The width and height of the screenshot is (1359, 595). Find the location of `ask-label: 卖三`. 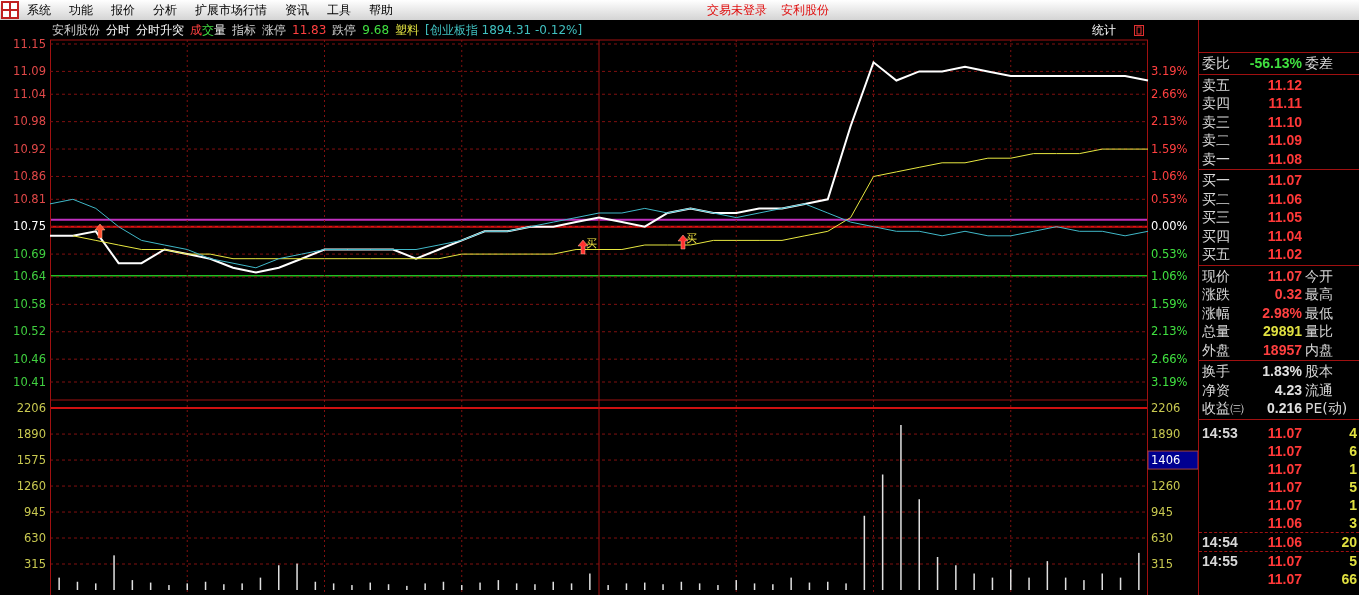

ask-label: 卖三 is located at coordinates (1216, 121).